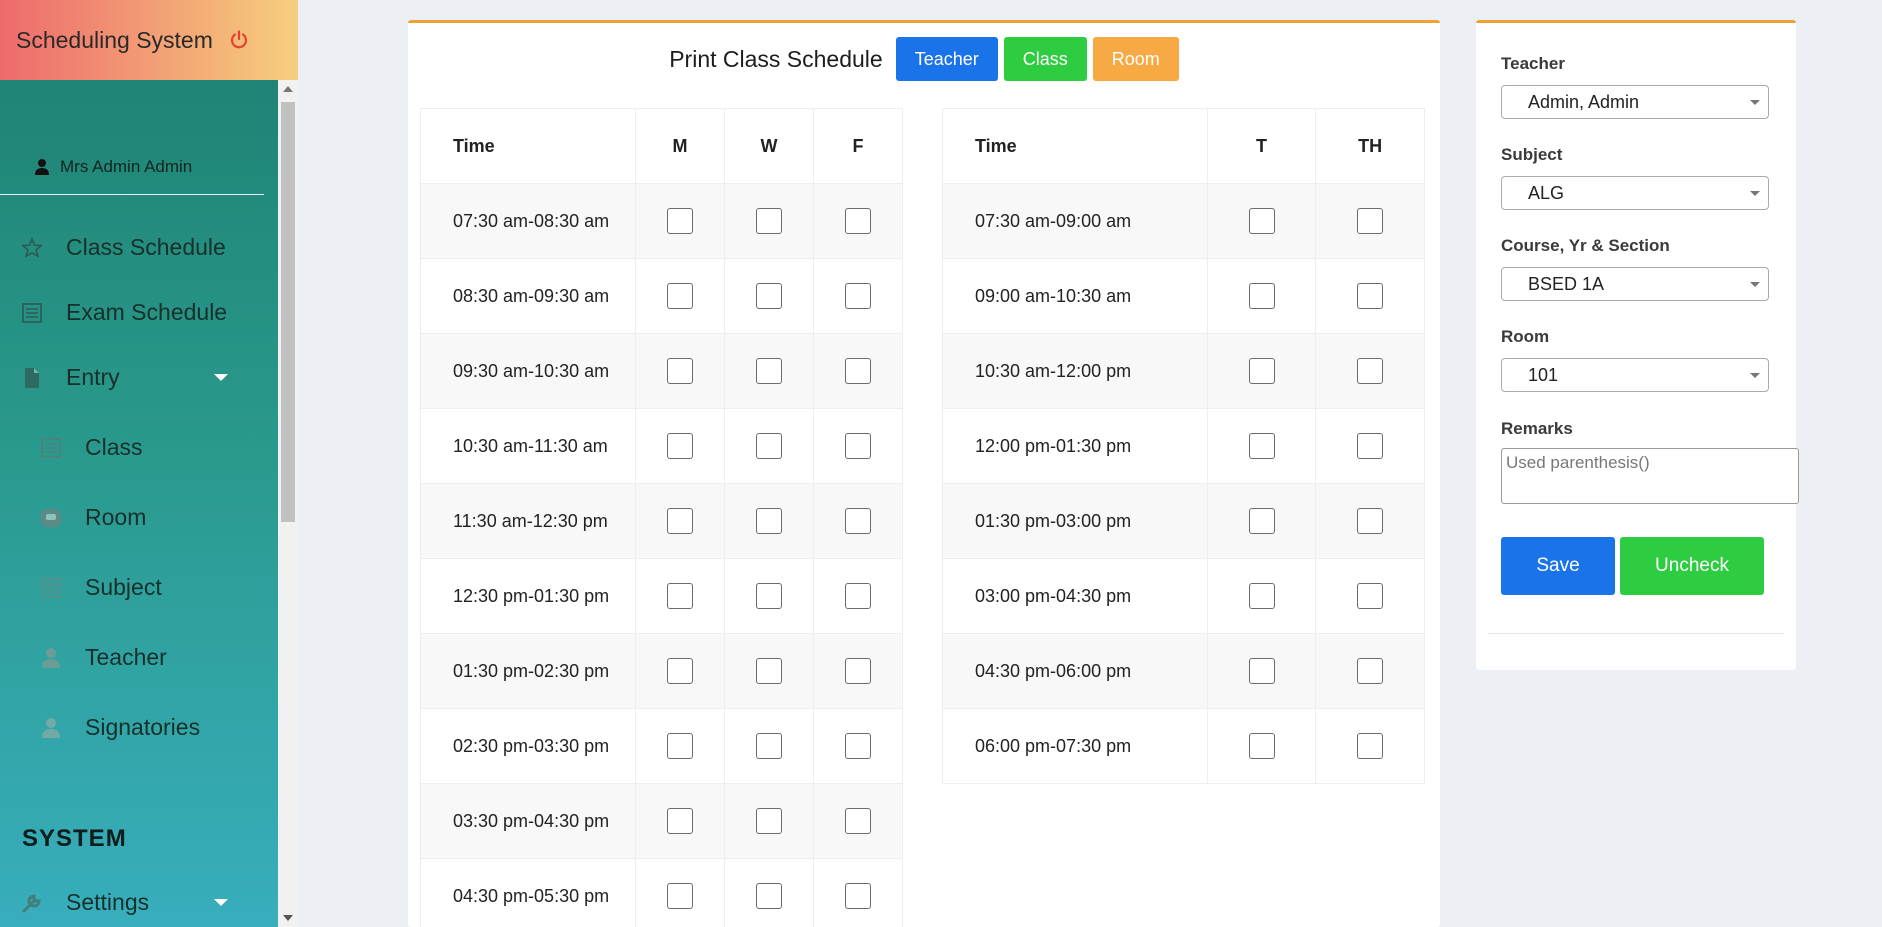  I want to click on sidebar-item-room: Room, so click(139, 517).